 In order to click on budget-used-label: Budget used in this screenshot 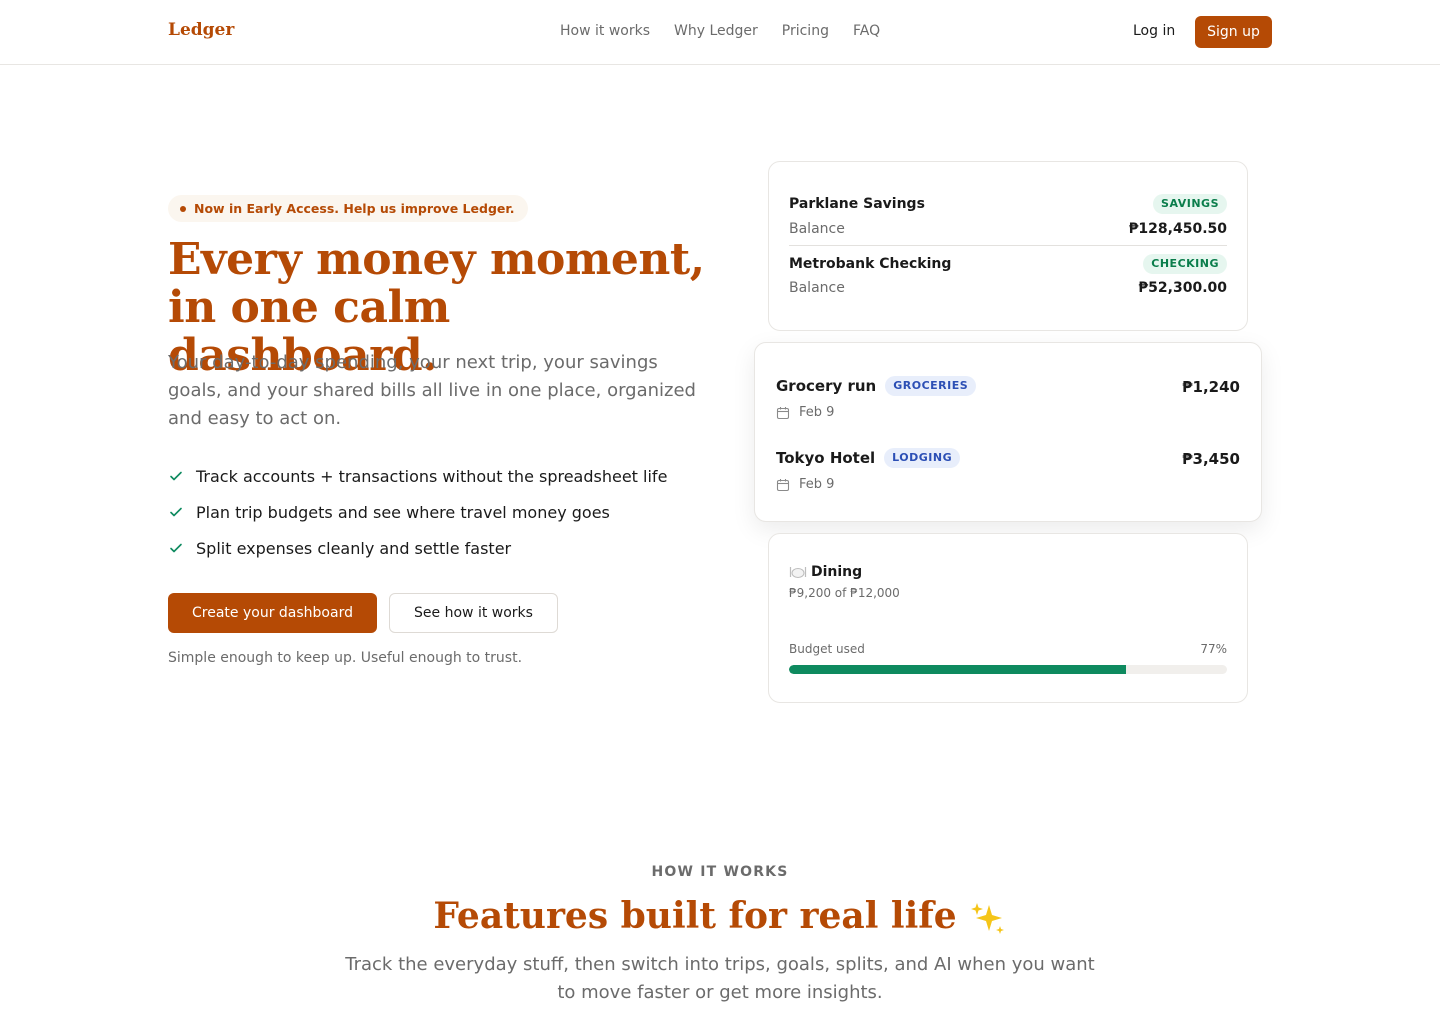, I will do `click(827, 649)`.